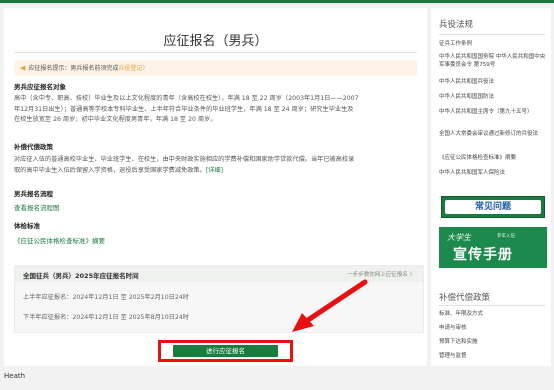  Describe the element at coordinates (456, 25) in the screenshot. I see `laws-title: 兵役法规` at that location.